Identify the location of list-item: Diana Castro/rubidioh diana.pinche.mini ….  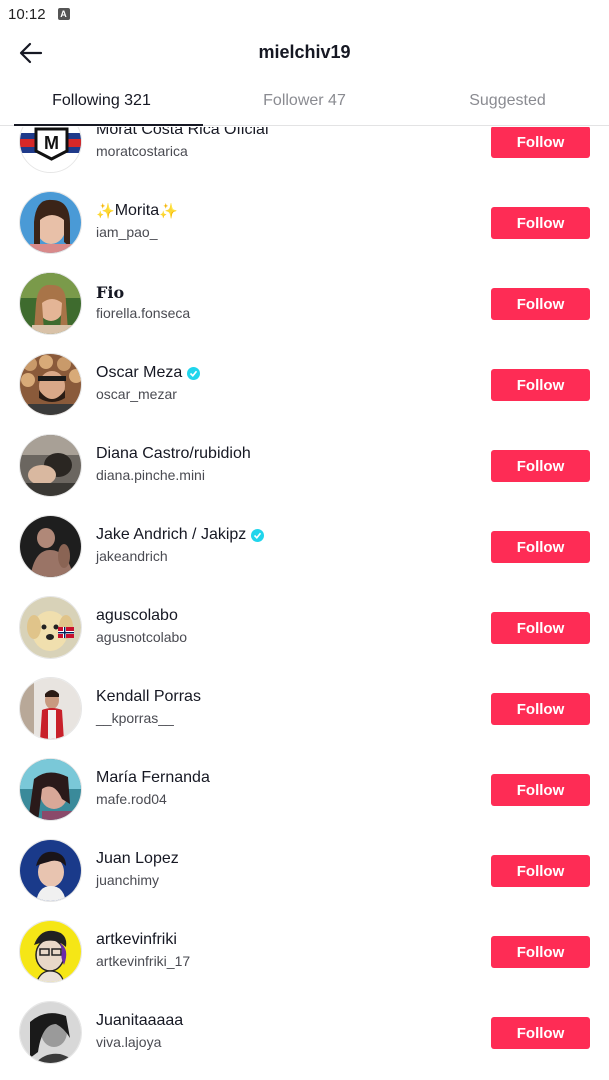
(304, 465).